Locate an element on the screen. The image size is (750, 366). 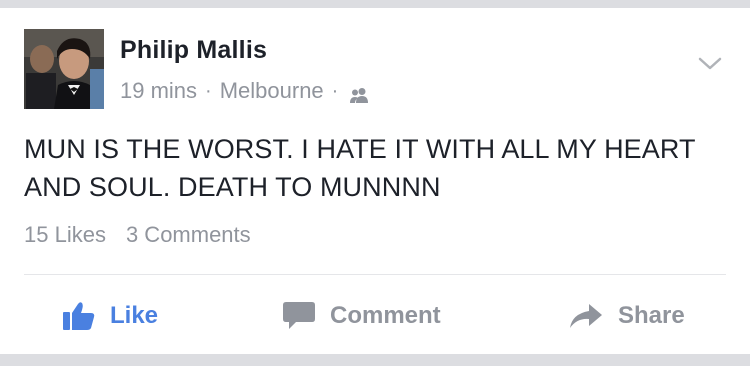
thumbs-up-icon is located at coordinates (79, 316).